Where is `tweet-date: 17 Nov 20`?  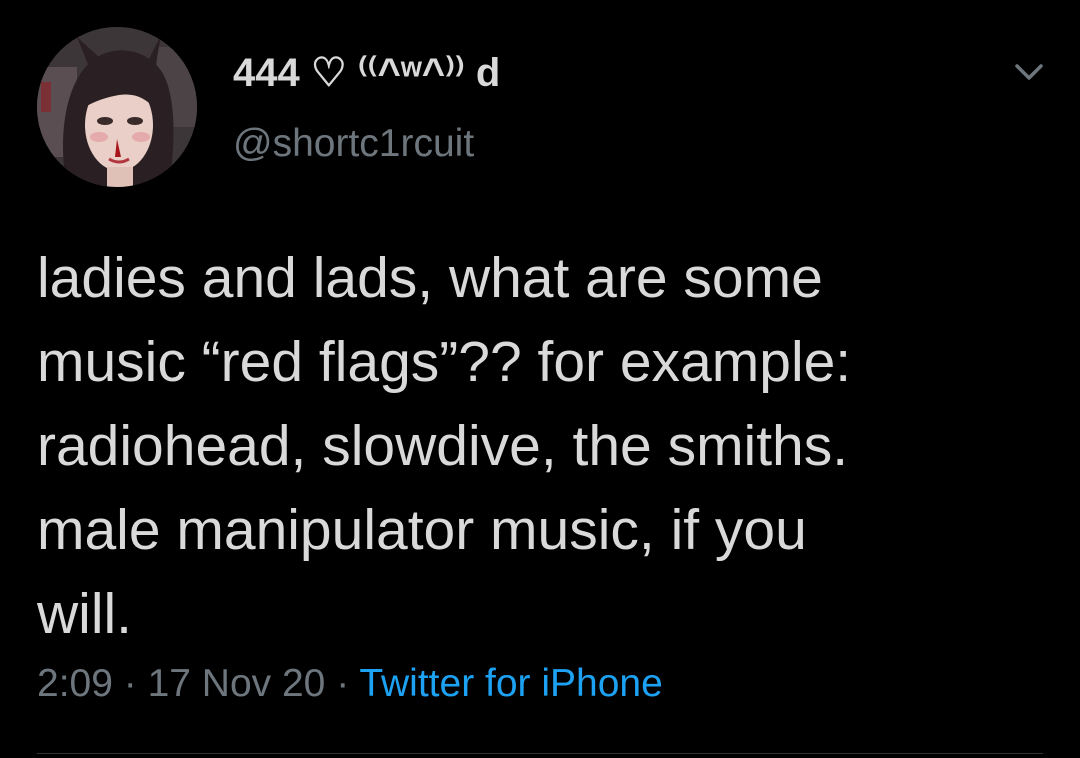 tweet-date: 17 Nov 20 is located at coordinates (237, 683).